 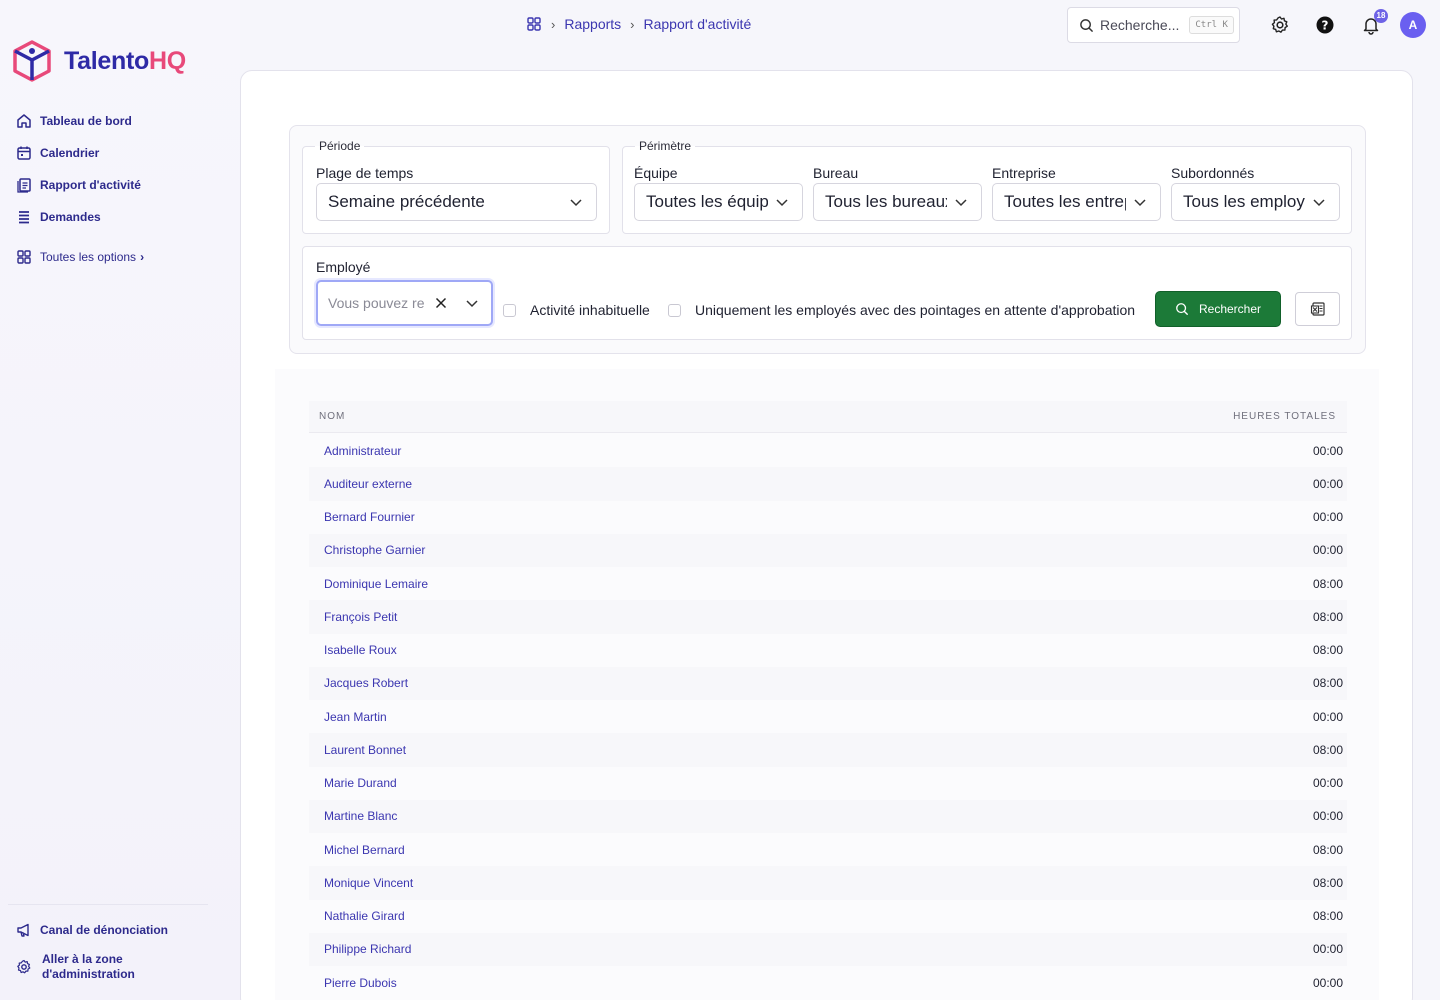 I want to click on employee-name-link: Jean Martin, so click(x=355, y=717).